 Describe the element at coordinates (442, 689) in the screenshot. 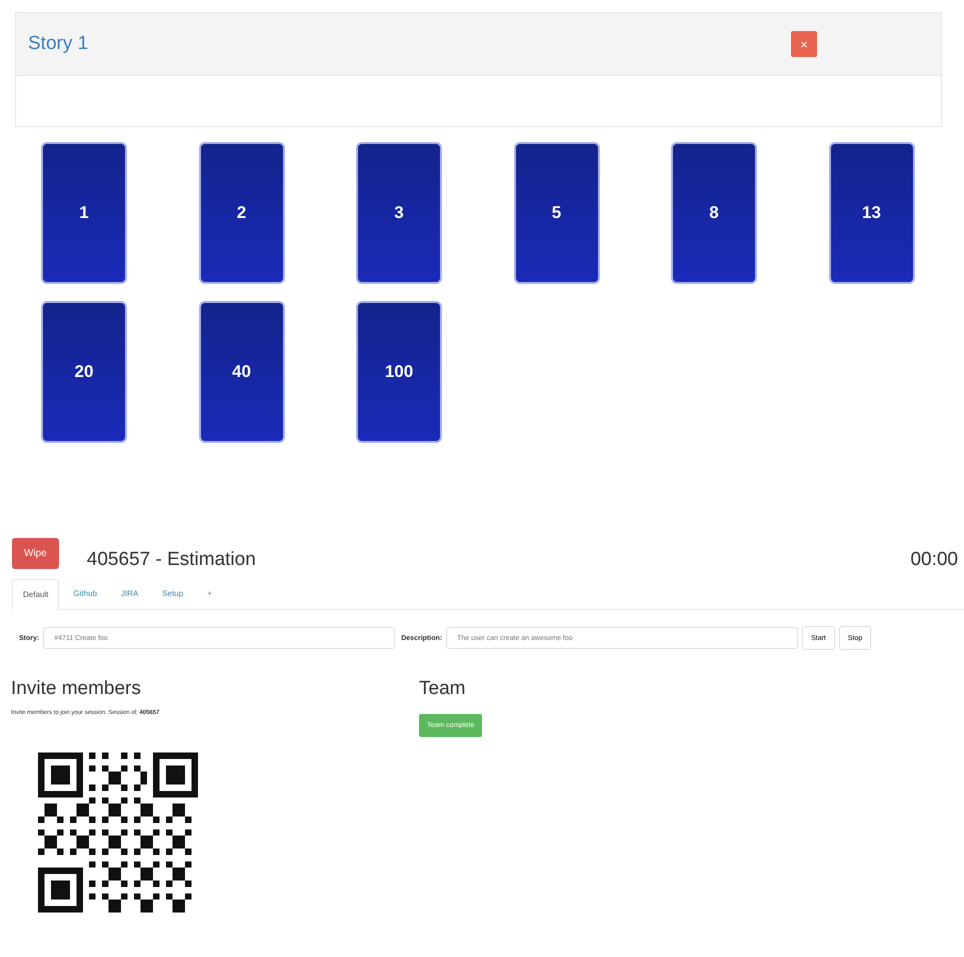

I see `team-heading: Team` at that location.